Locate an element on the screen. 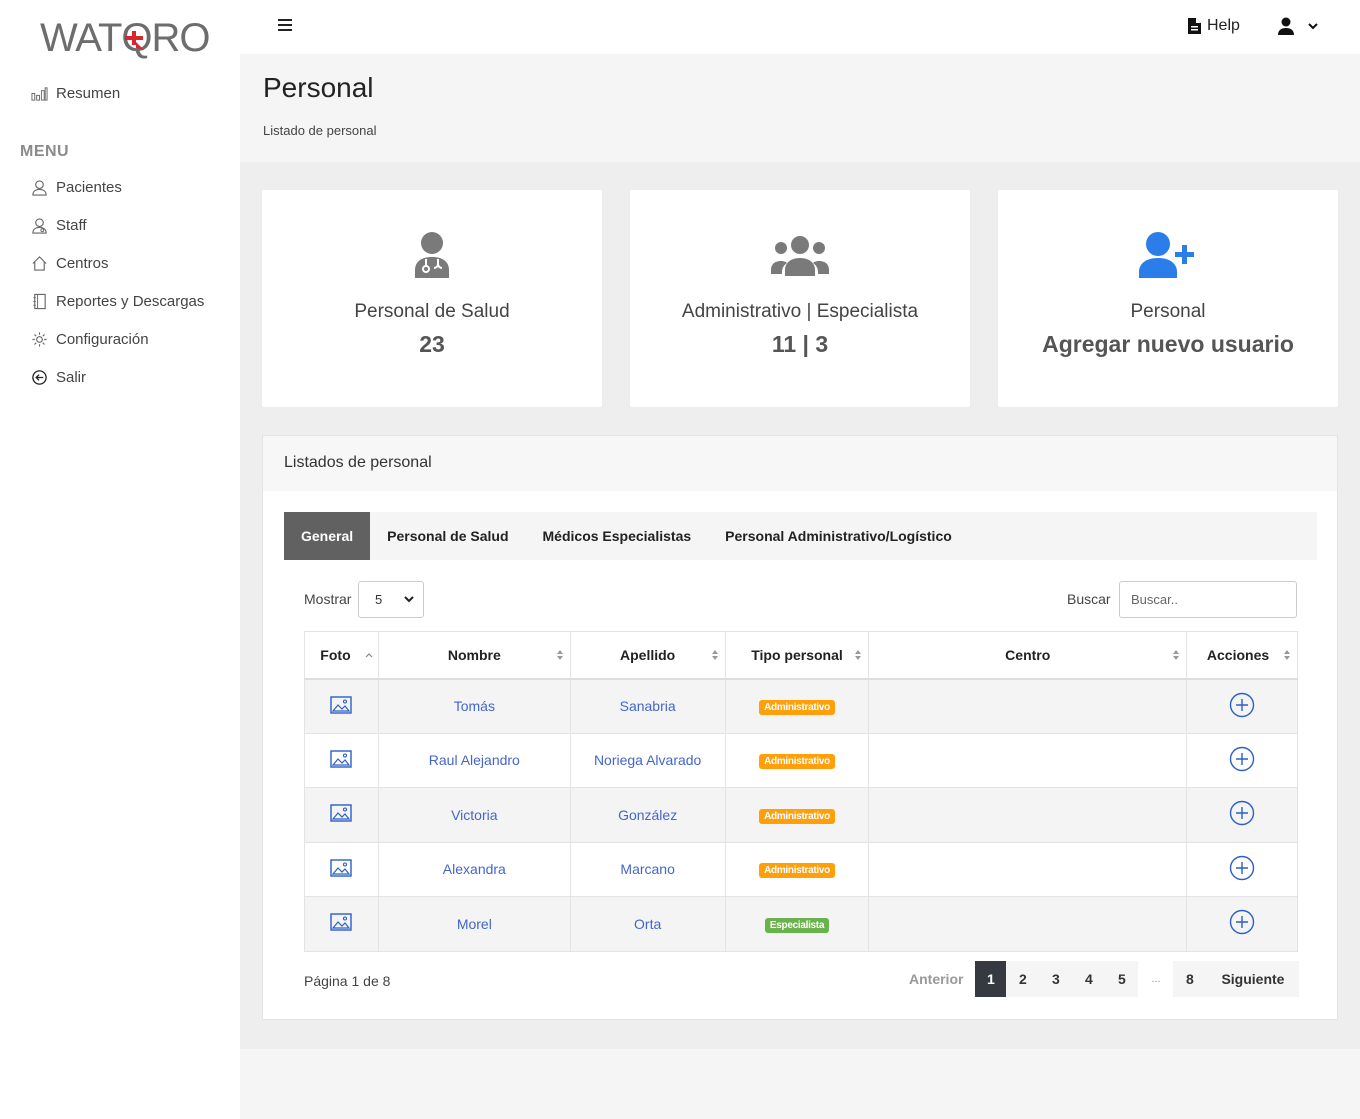  card-agregar-usuario: Personal Agregar nuevo usuario is located at coordinates (1168, 298).